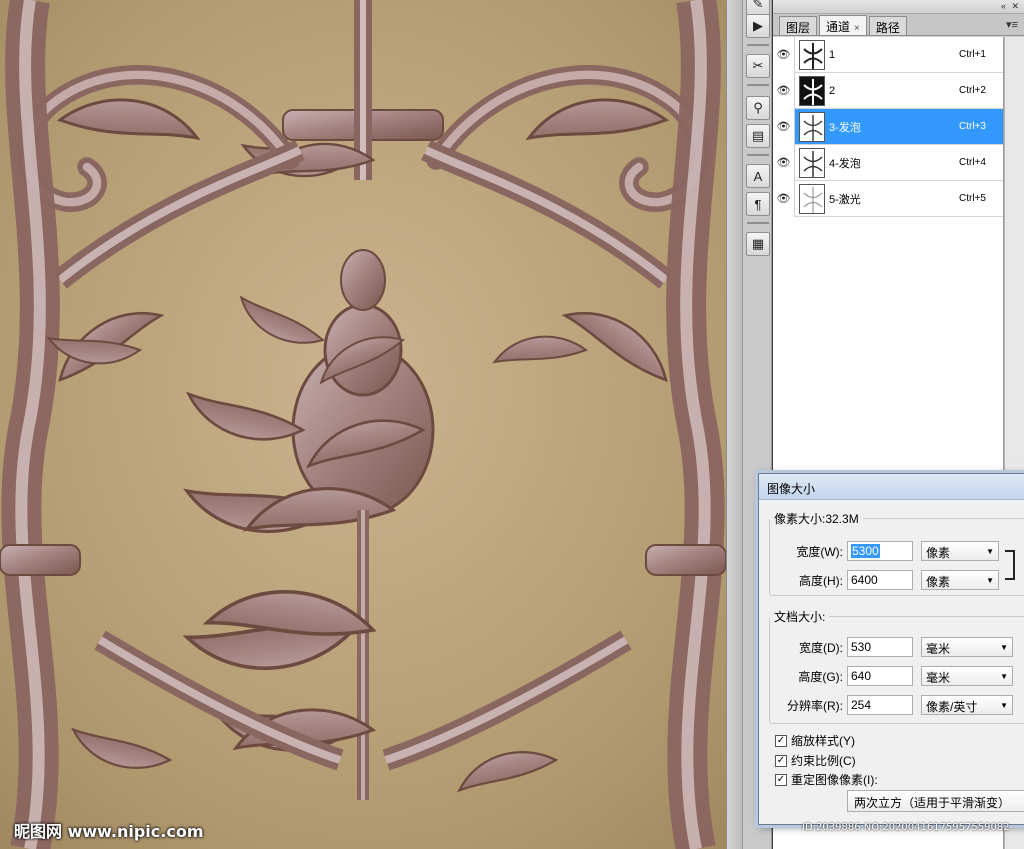 This screenshot has width=1024, height=849. What do you see at coordinates (758, 108) in the screenshot?
I see `clone-source-icon: ⚲` at bounding box center [758, 108].